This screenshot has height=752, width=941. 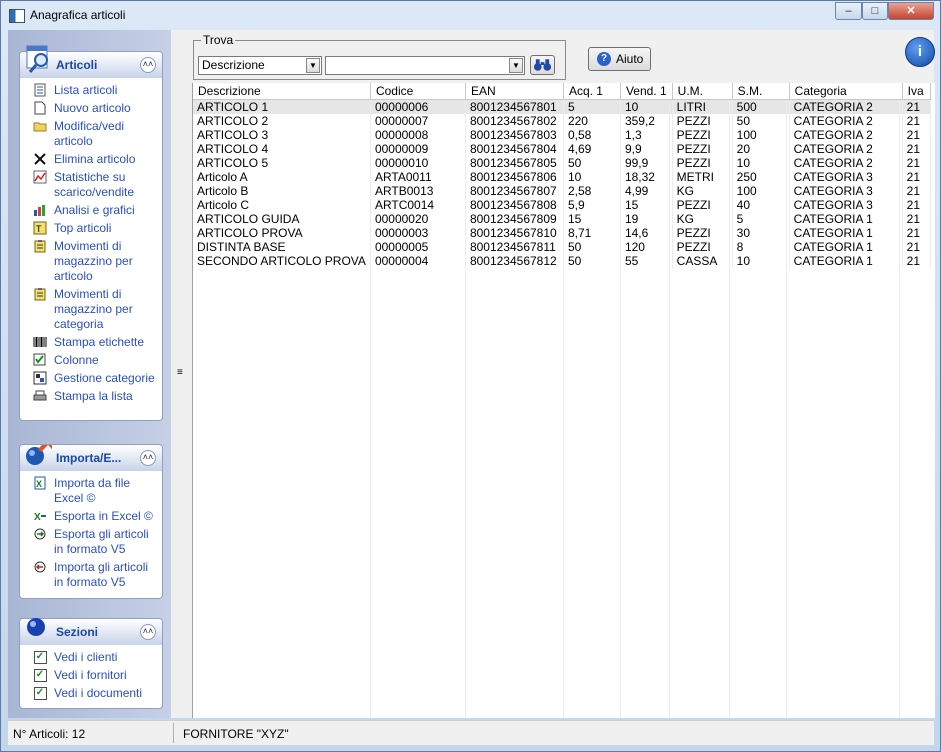 What do you see at coordinates (846, 91) in the screenshot?
I see `column-header: Categoria` at bounding box center [846, 91].